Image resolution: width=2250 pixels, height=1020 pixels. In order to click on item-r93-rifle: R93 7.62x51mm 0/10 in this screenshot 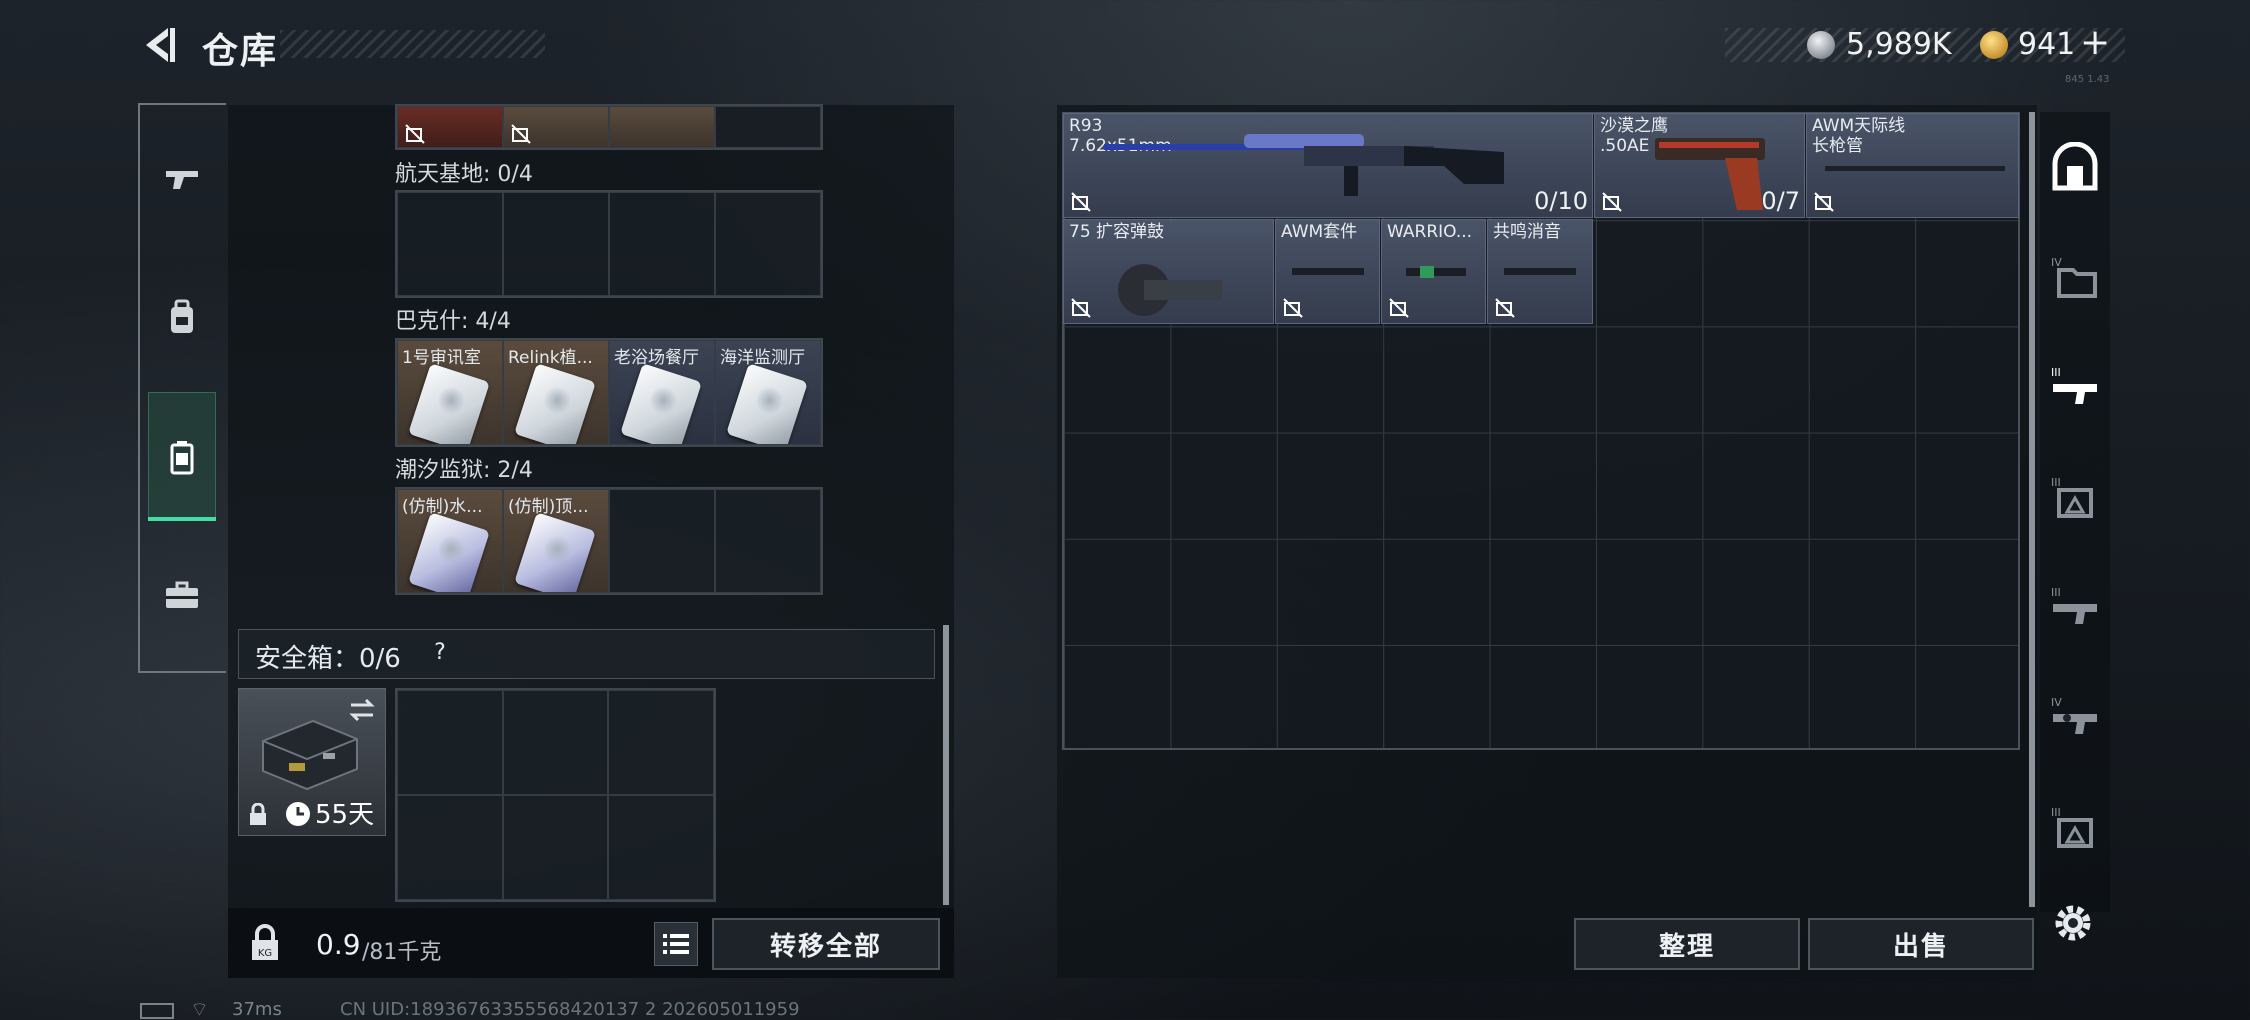, I will do `click(1328, 165)`.